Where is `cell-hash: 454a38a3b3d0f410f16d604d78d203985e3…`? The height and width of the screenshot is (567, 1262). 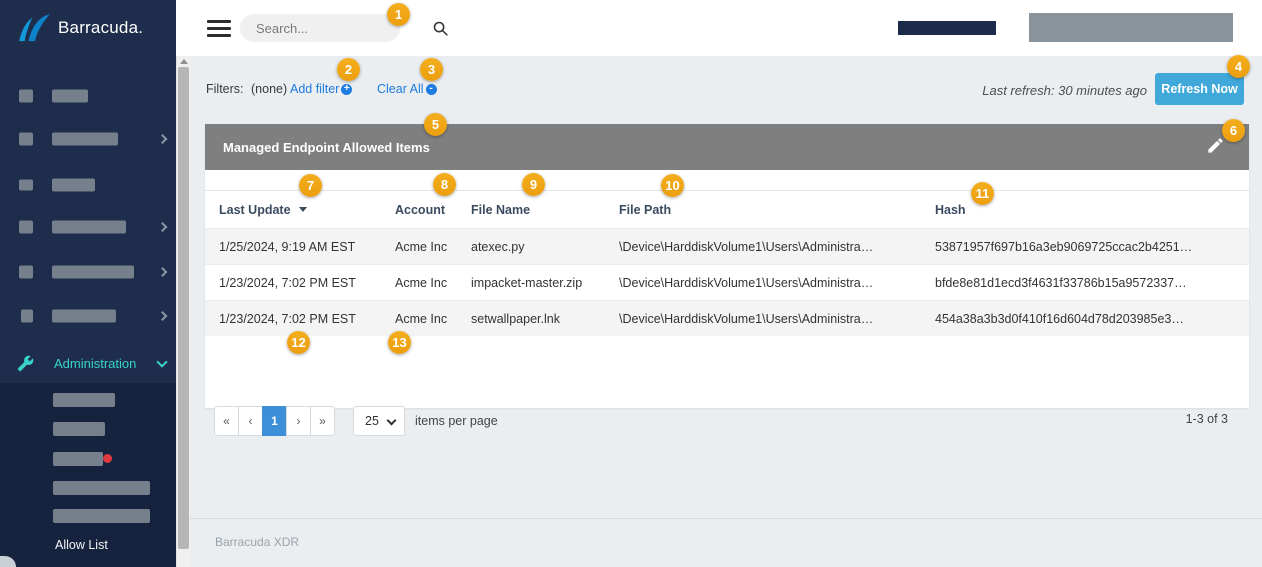
cell-hash: 454a38a3b3d0f410f16d604d78d203985e3… is located at coordinates (1059, 318).